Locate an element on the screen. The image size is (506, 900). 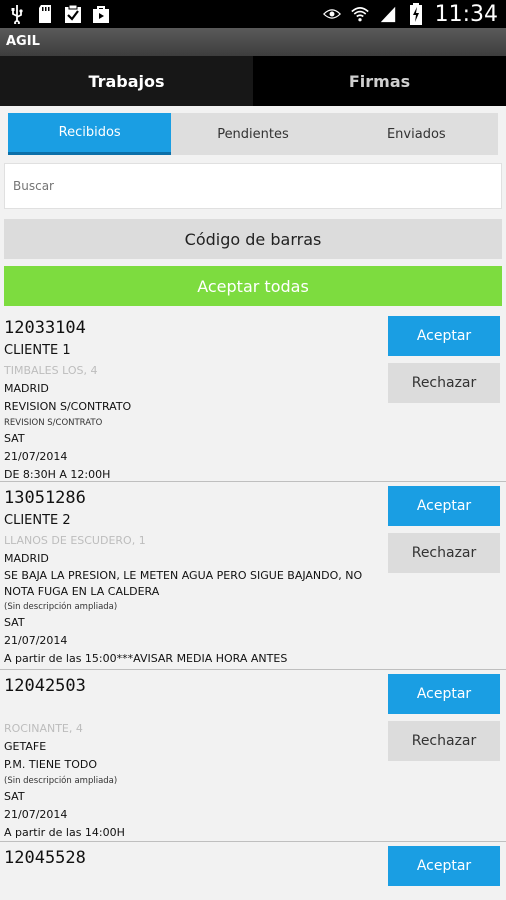
tab-trabajos: Trabajos is located at coordinates (126, 81).